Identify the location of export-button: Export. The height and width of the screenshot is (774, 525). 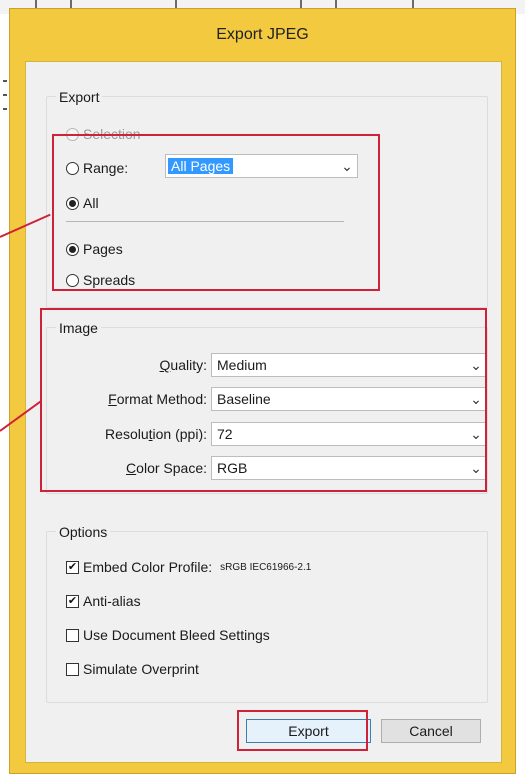
(308, 731).